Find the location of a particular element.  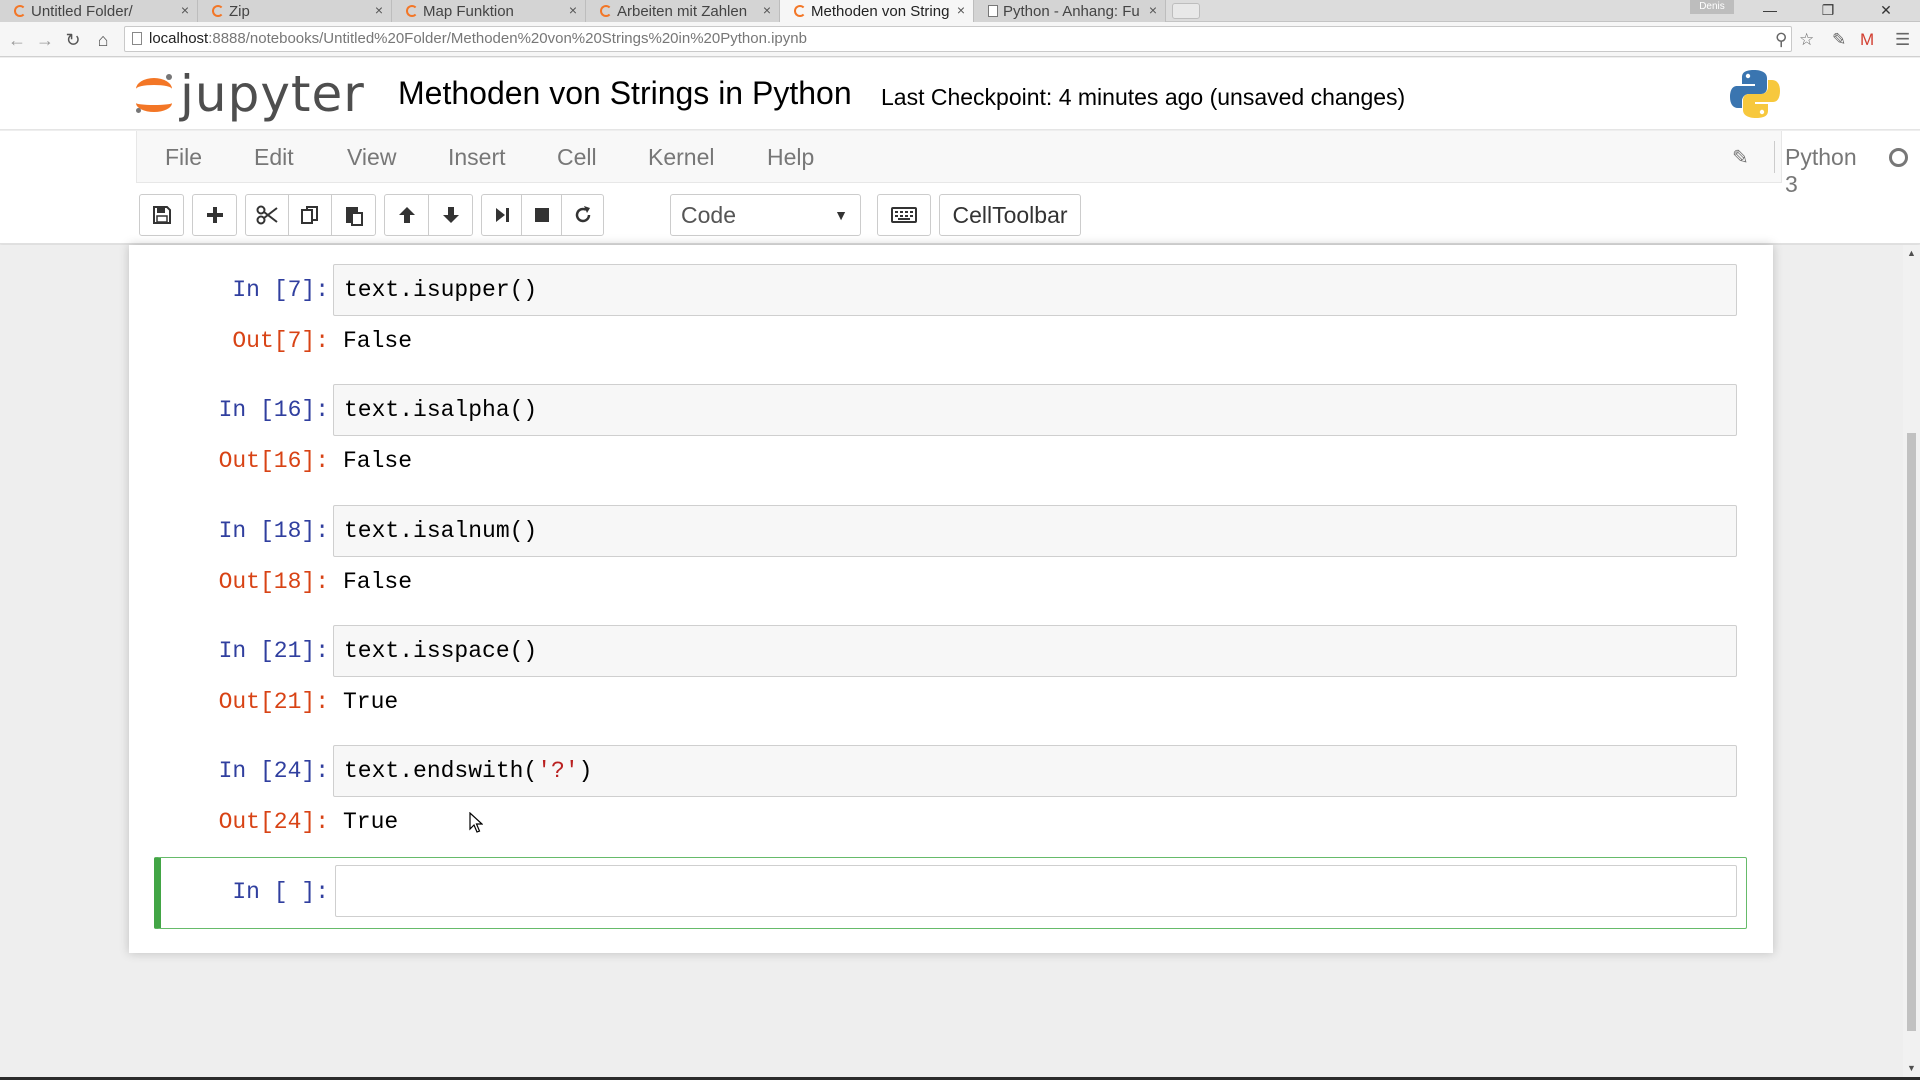

browser-tab: Map Funktion × is located at coordinates (489, 11).